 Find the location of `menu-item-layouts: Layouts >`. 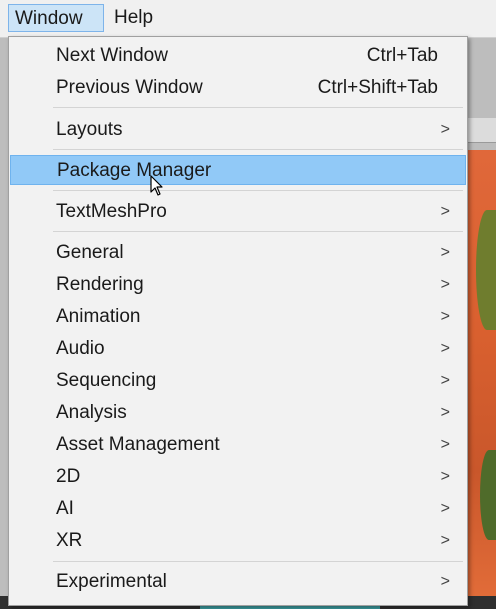

menu-item-layouts: Layouts > is located at coordinates (238, 130).